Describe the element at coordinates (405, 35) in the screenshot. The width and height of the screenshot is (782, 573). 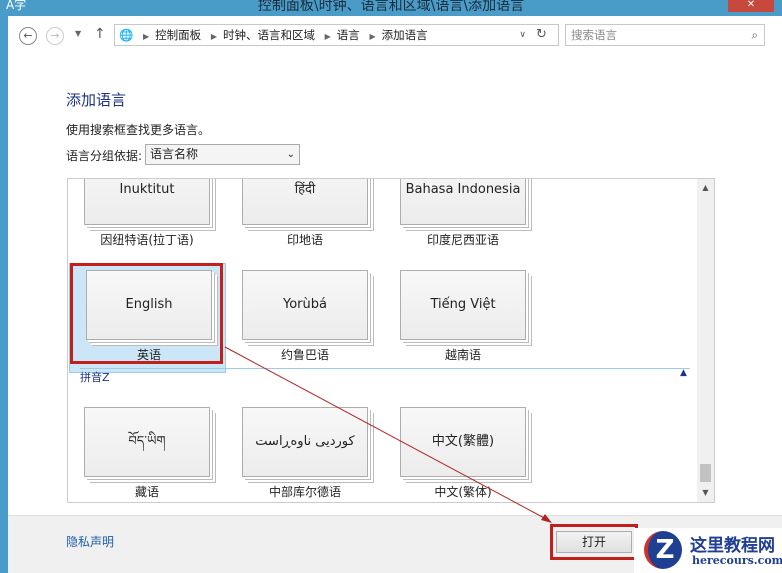
I see `breadcrumb-item: 添加语言` at that location.